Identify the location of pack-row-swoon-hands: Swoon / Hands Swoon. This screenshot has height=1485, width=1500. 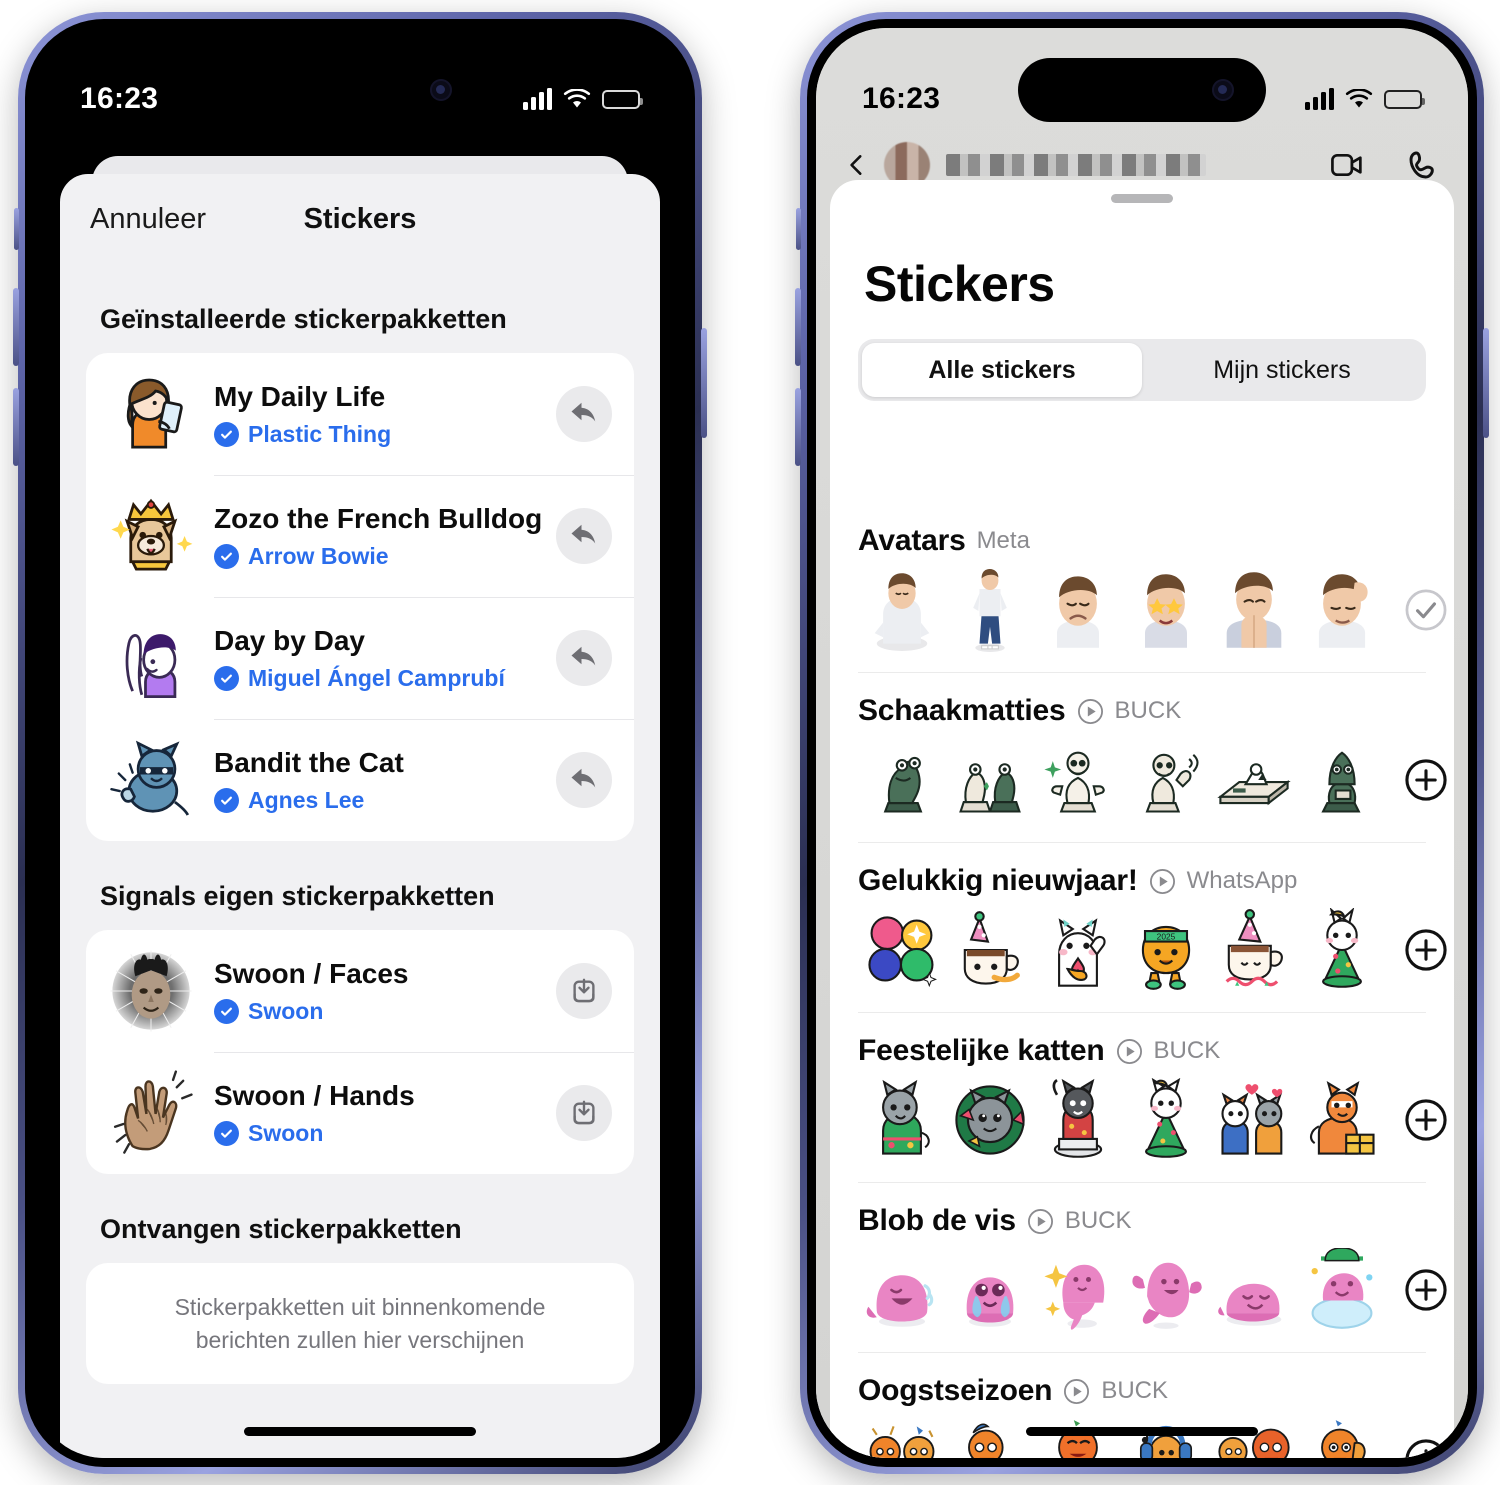
(360, 1113).